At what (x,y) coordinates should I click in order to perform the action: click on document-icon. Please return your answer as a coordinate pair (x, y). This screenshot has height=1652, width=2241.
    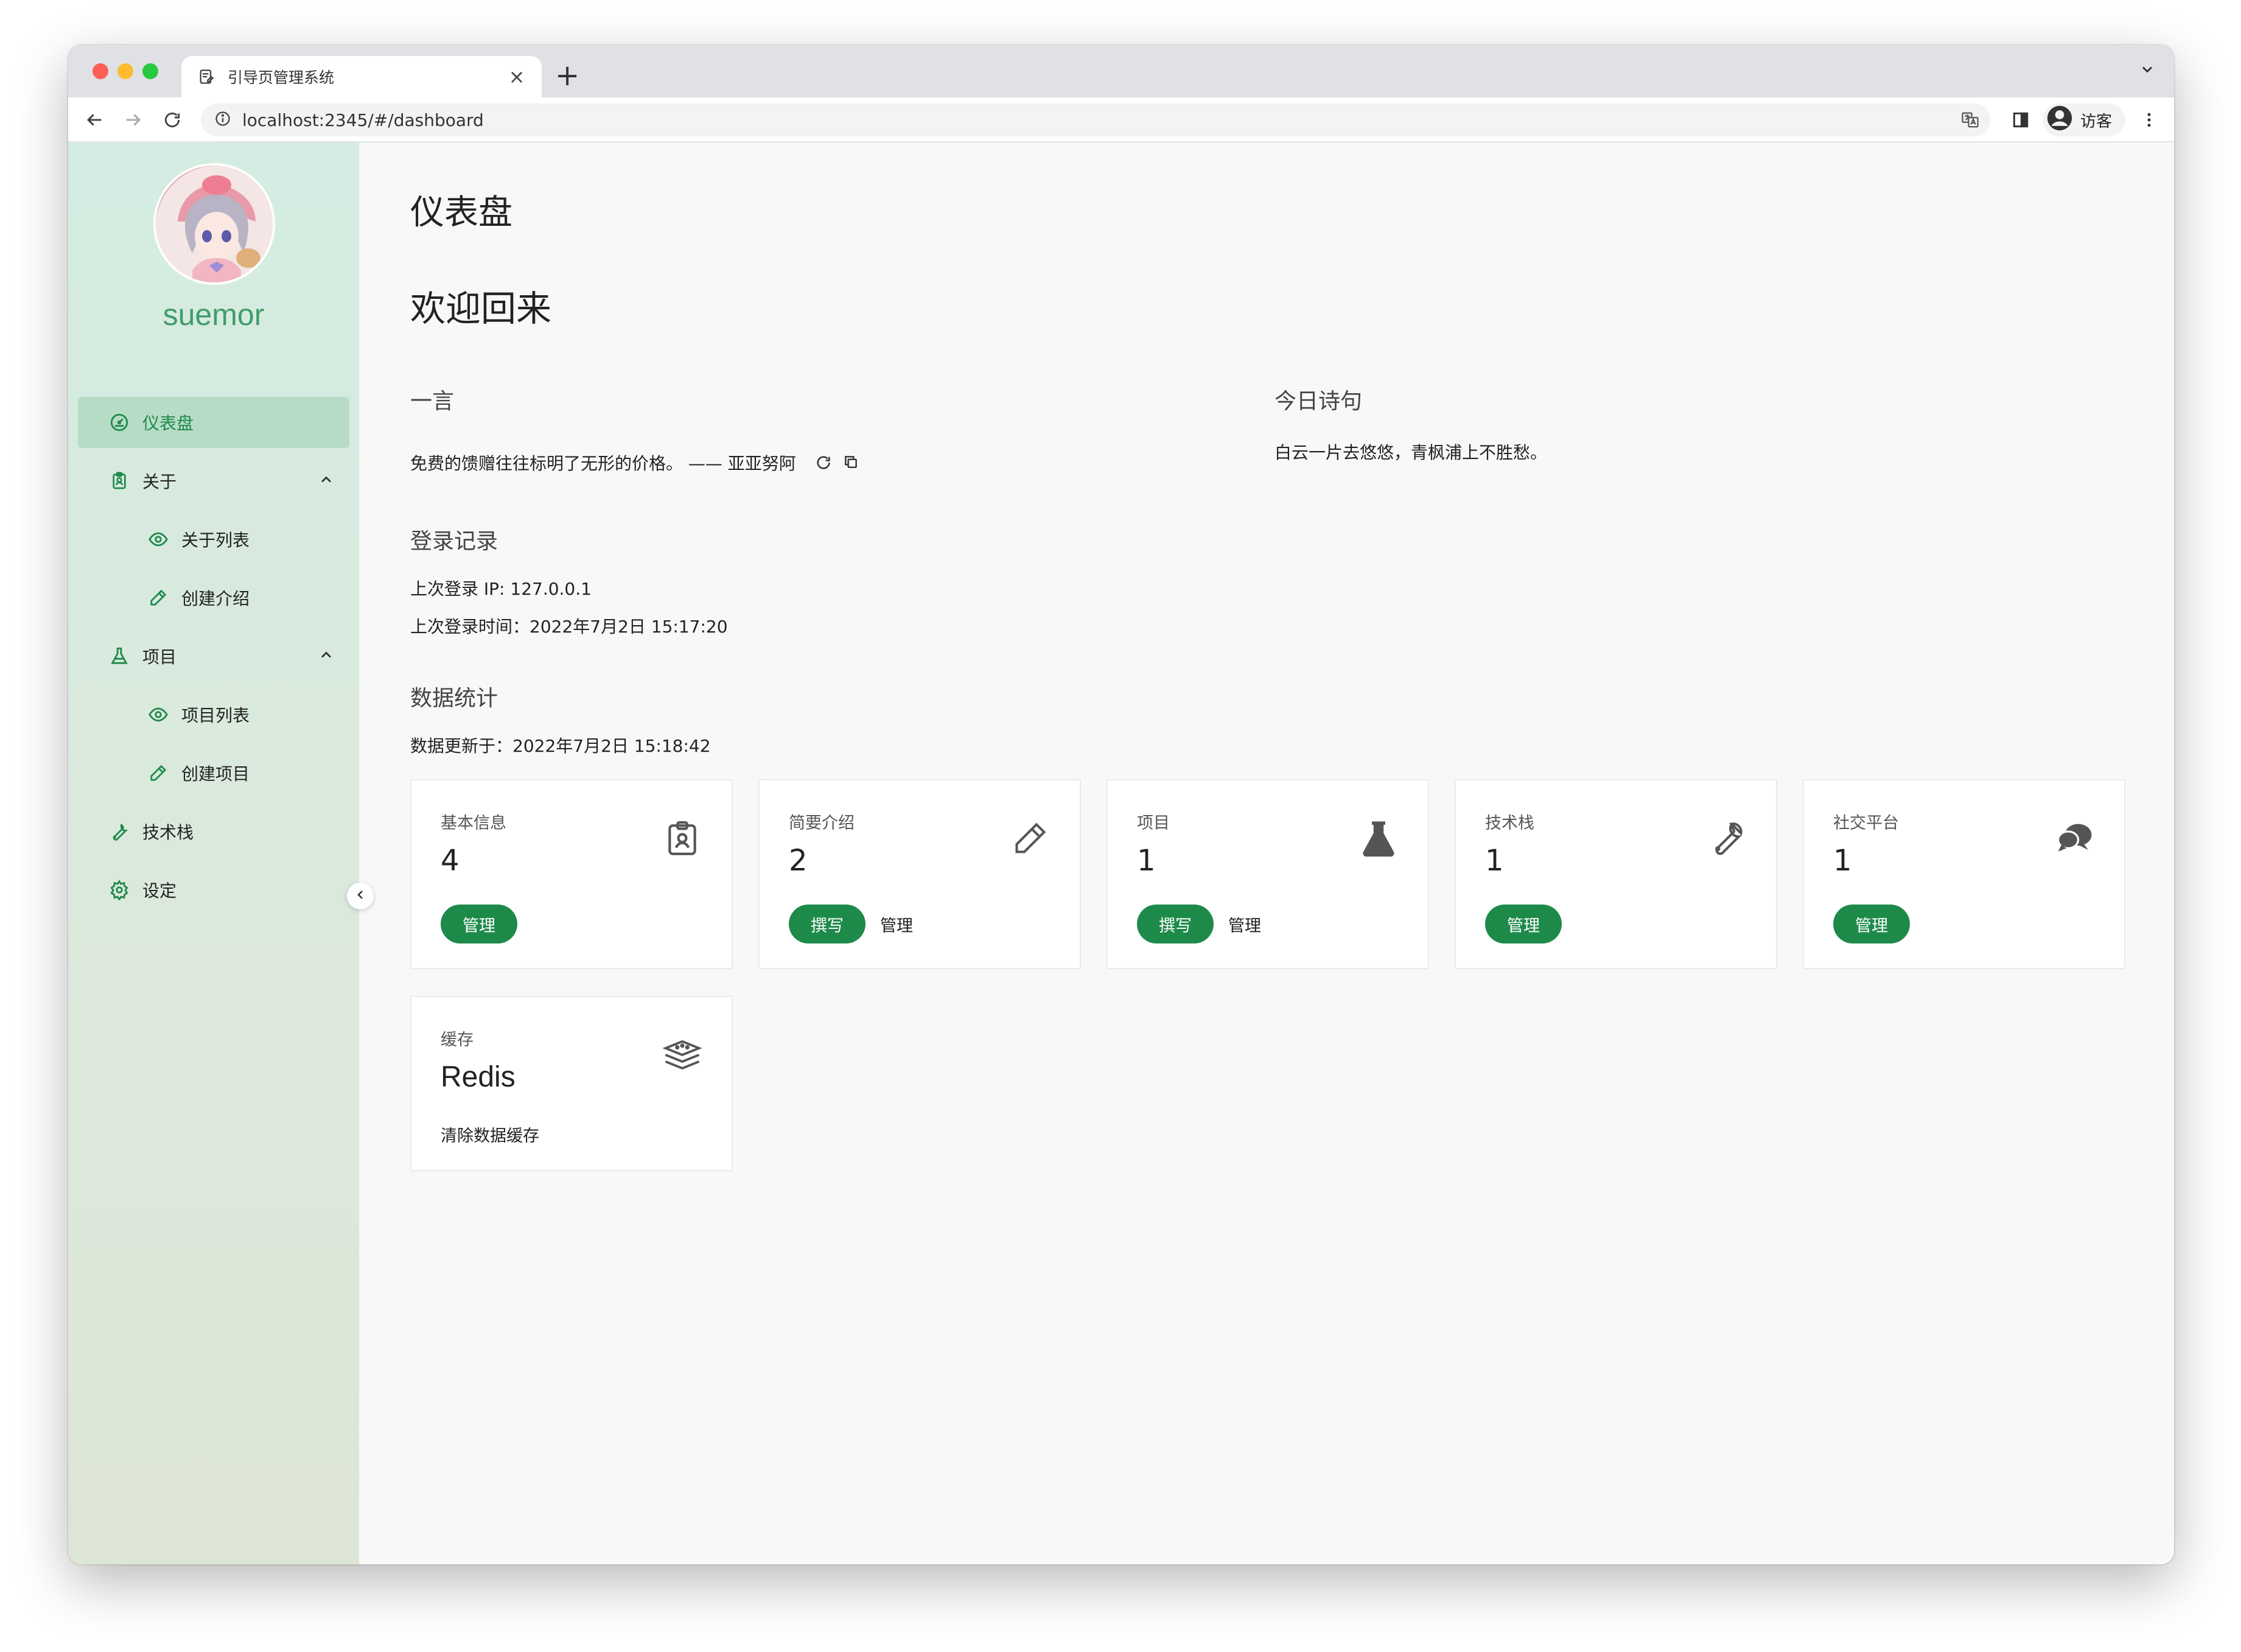
    Looking at the image, I should click on (207, 76).